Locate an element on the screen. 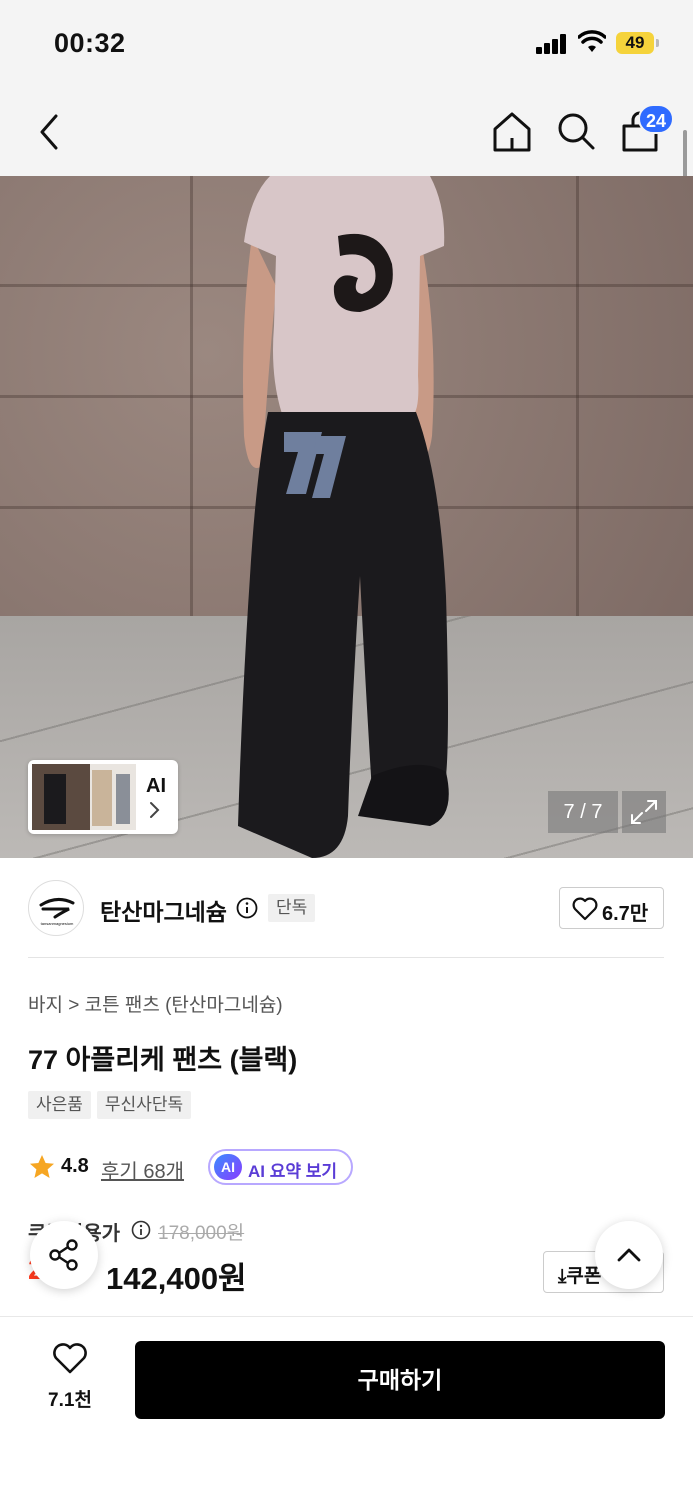 The width and height of the screenshot is (693, 1500). wishlist-button: 7.1천 is located at coordinates (70, 1378).